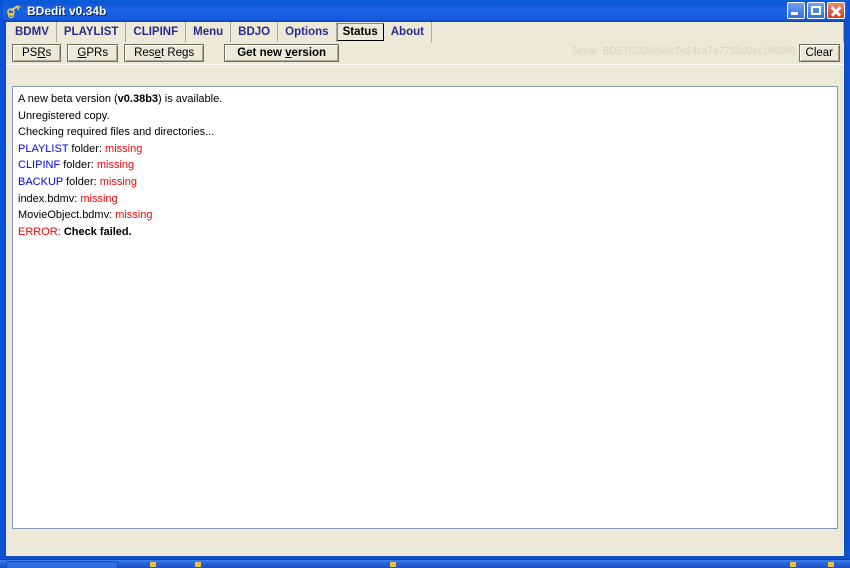 The image size is (850, 568). I want to click on maximize-icon, so click(816, 10).